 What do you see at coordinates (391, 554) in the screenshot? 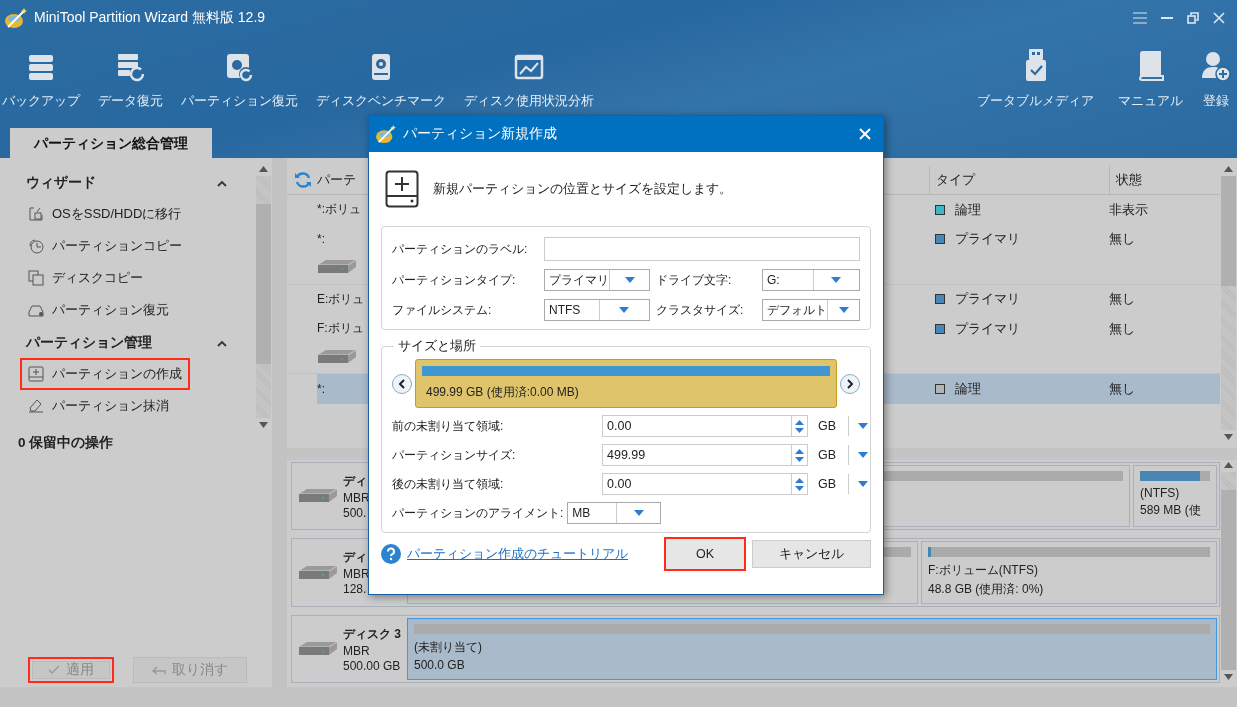
I see `help-icon` at bounding box center [391, 554].